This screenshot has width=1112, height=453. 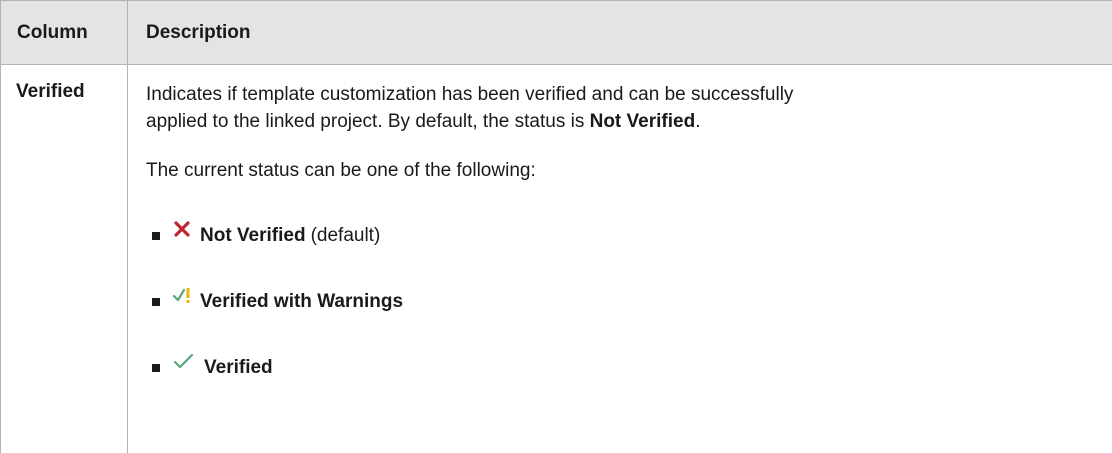 What do you see at coordinates (619, 367) in the screenshot?
I see `list-item: Verified` at bounding box center [619, 367].